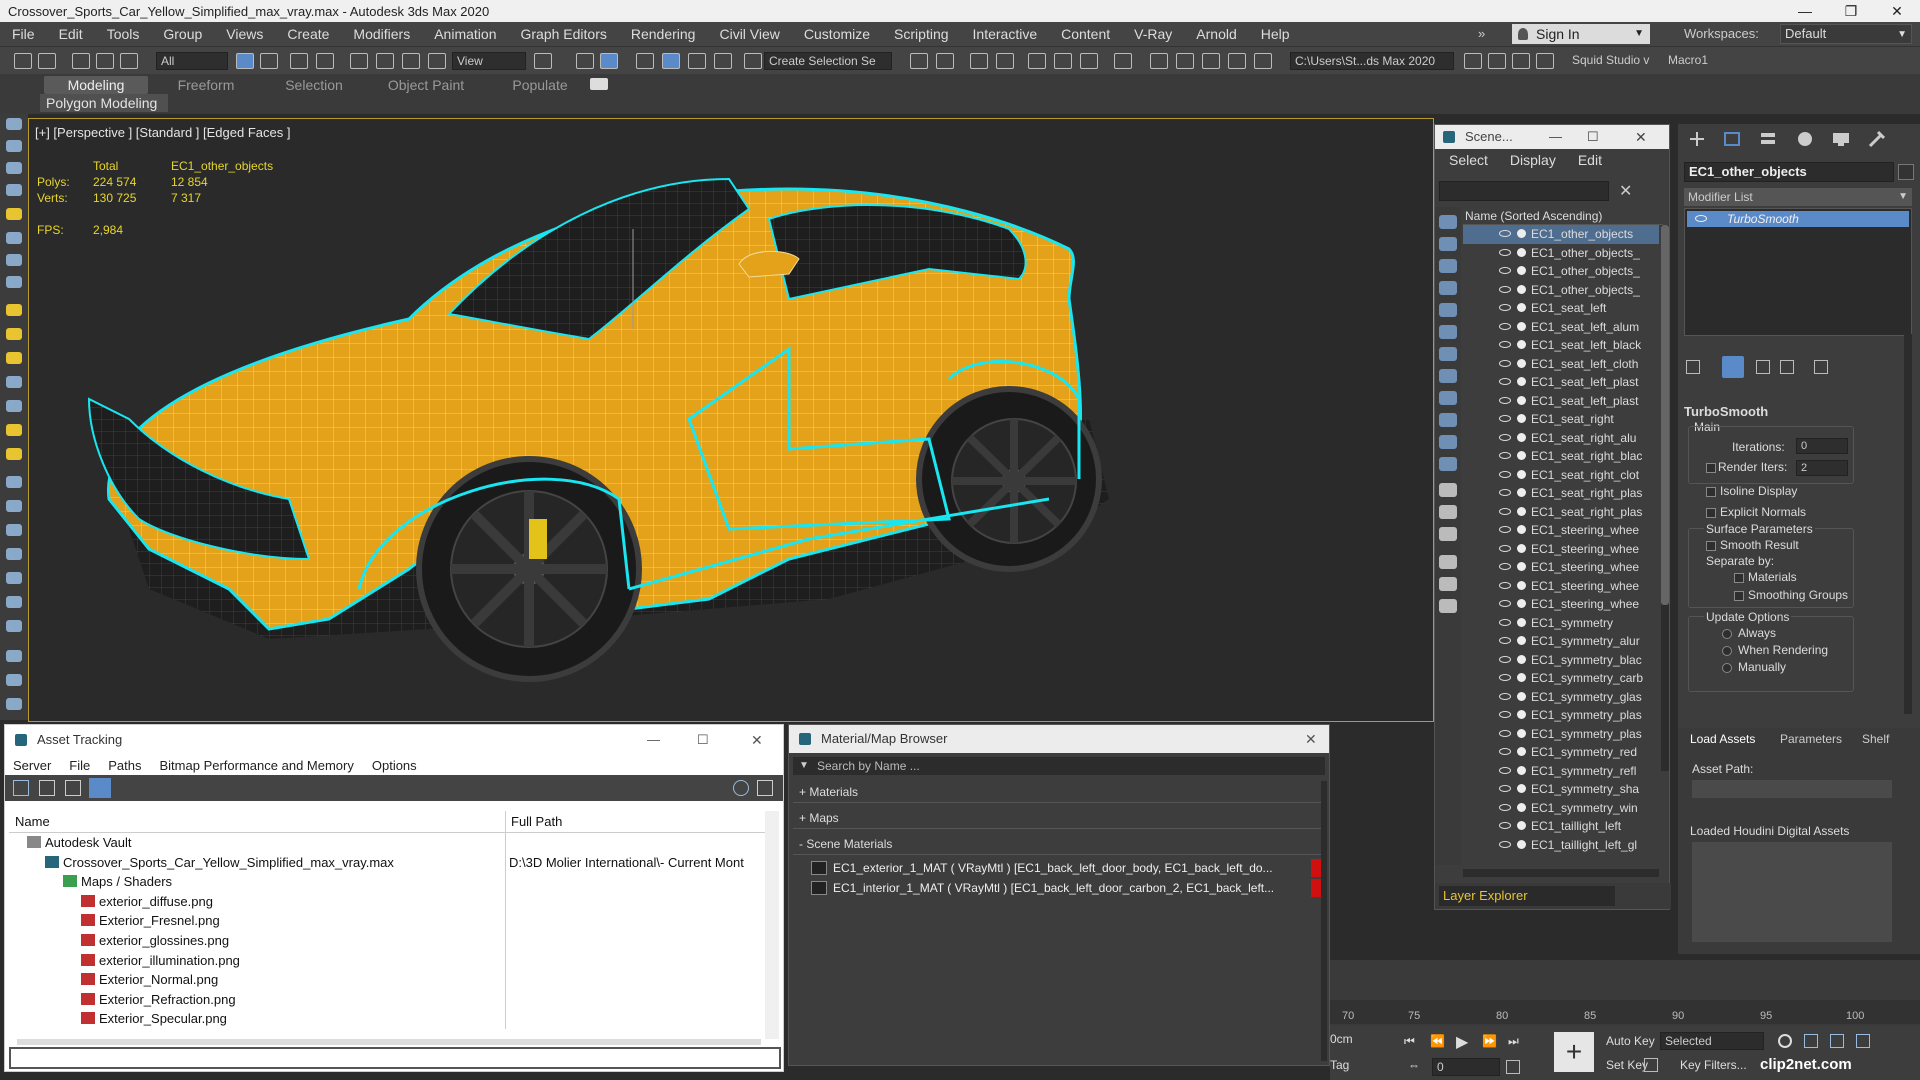  What do you see at coordinates (1561, 660) in the screenshot?
I see `scene-object-row: EC1_symmetry_blac` at bounding box center [1561, 660].